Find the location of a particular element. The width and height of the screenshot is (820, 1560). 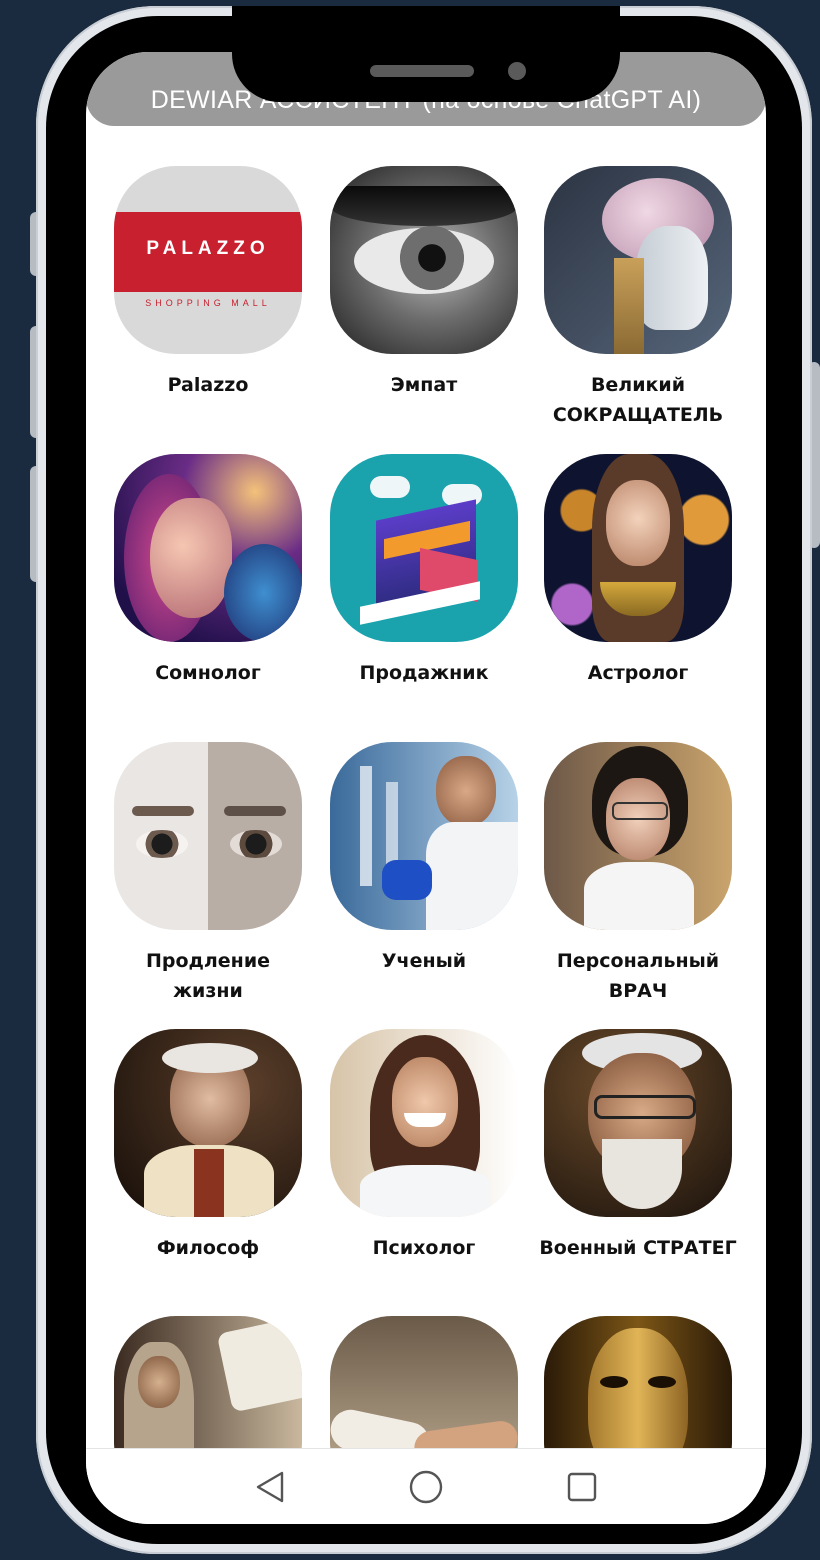

assistant-tile-smiling-psychologist is located at coordinates (424, 1123).